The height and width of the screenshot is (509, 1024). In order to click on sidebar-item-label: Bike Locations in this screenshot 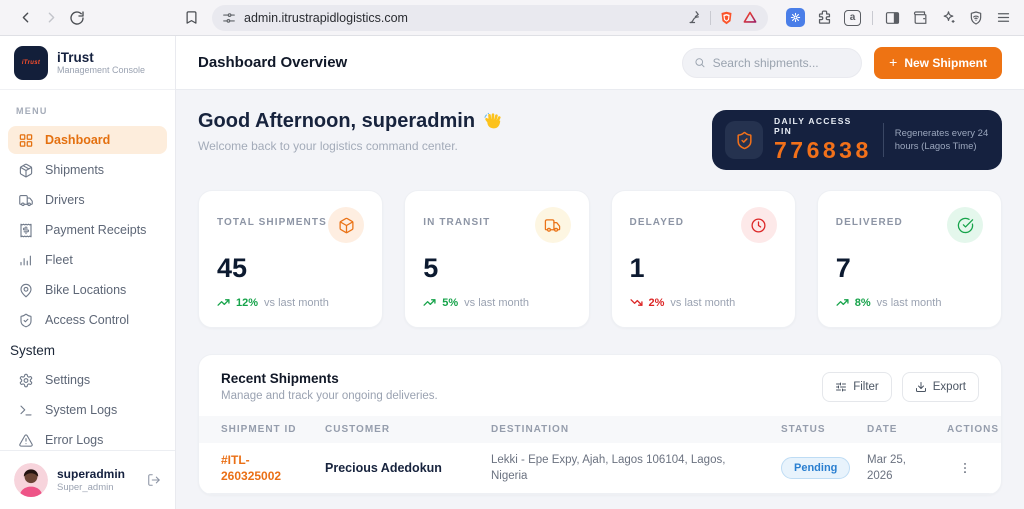, I will do `click(86, 290)`.